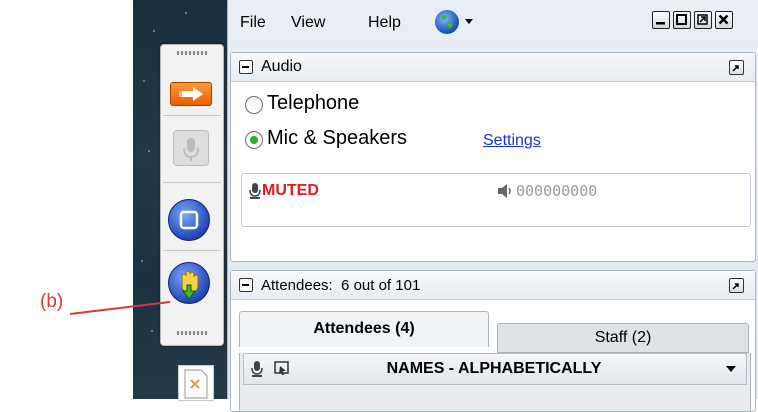  Describe the element at coordinates (52, 301) in the screenshot. I see `callout-label: (b)` at that location.